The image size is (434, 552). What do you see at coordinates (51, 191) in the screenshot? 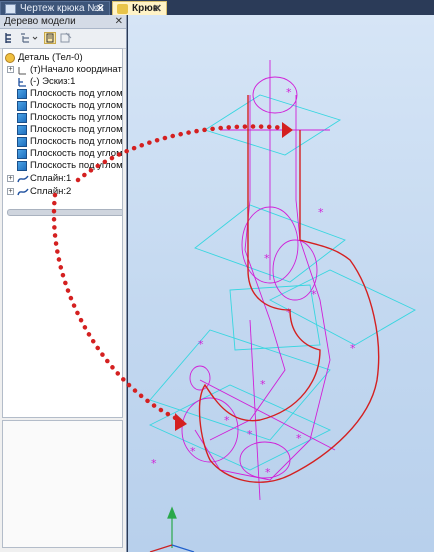
I see `tree-item-label: Сплайн:2` at bounding box center [51, 191].